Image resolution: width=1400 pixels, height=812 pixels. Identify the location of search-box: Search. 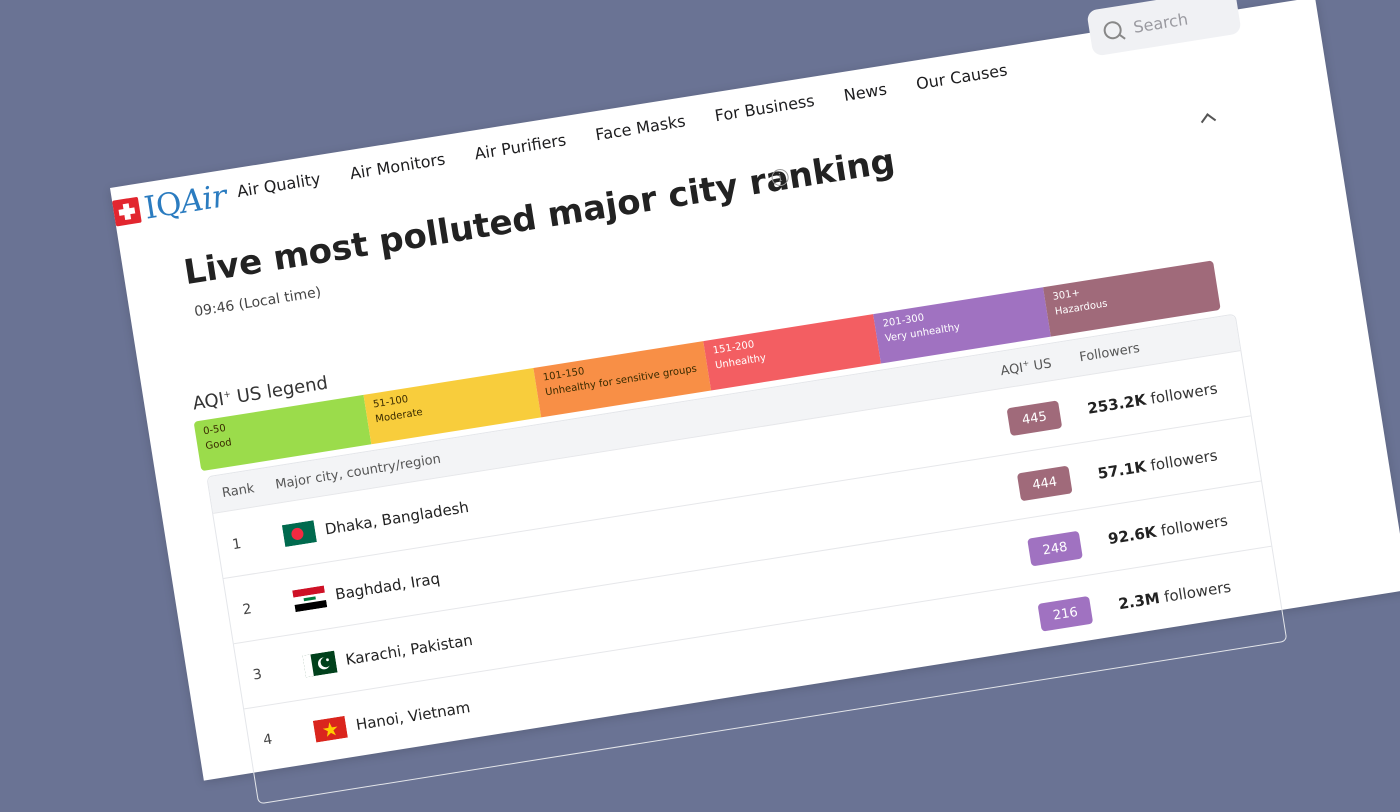
(1164, 28).